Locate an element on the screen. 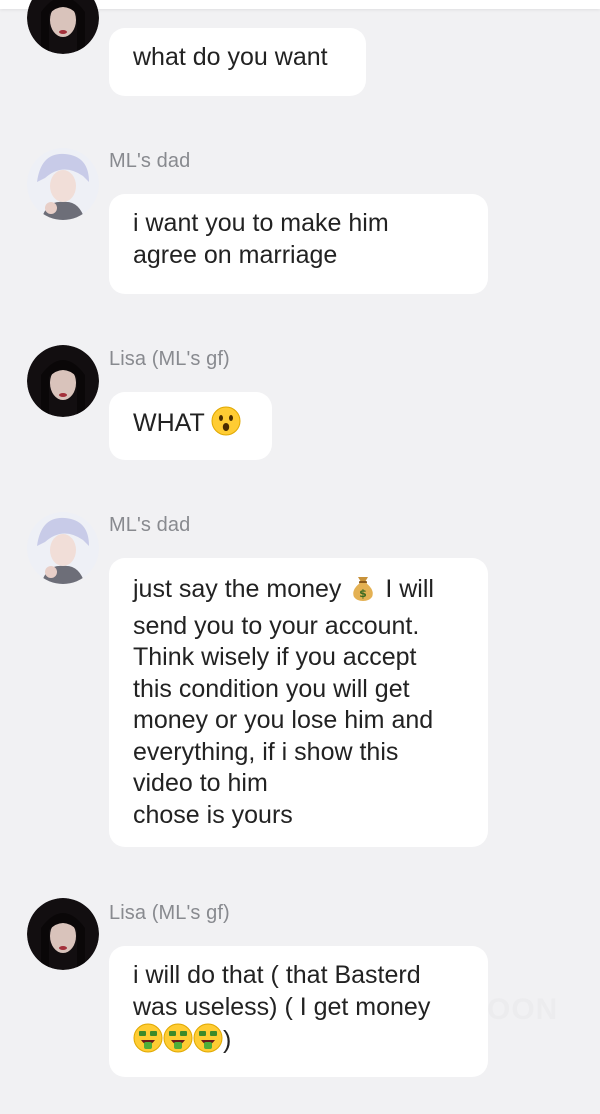 The height and width of the screenshot is (1114, 600). message-text: WHAT is located at coordinates (169, 423).